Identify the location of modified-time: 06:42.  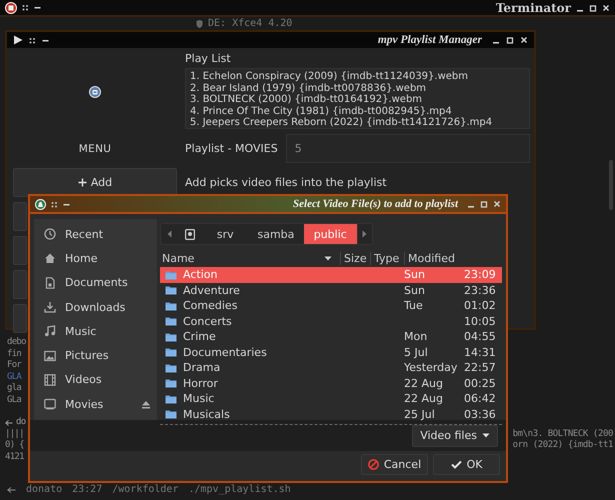
(480, 399).